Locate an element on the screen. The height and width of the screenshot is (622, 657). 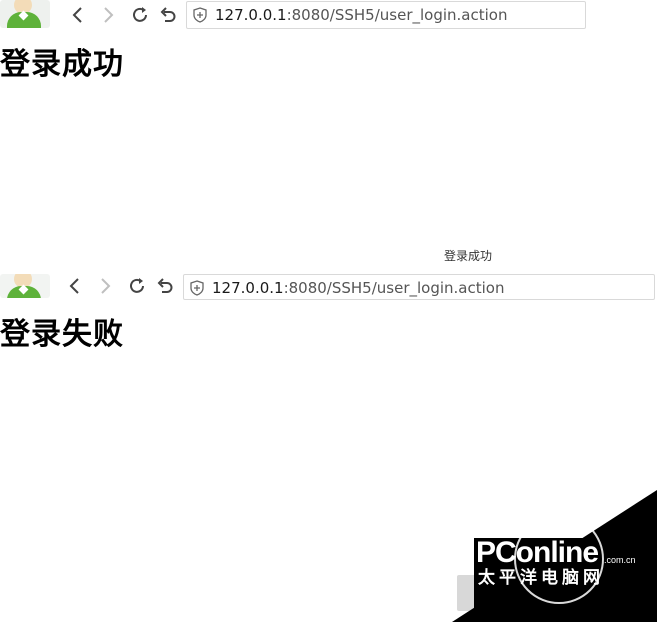
page-heading: 登录成功 is located at coordinates (62, 64).